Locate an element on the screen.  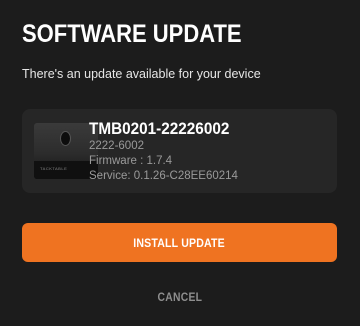
device-brand-mark: TACKTABLE is located at coordinates (54, 168).